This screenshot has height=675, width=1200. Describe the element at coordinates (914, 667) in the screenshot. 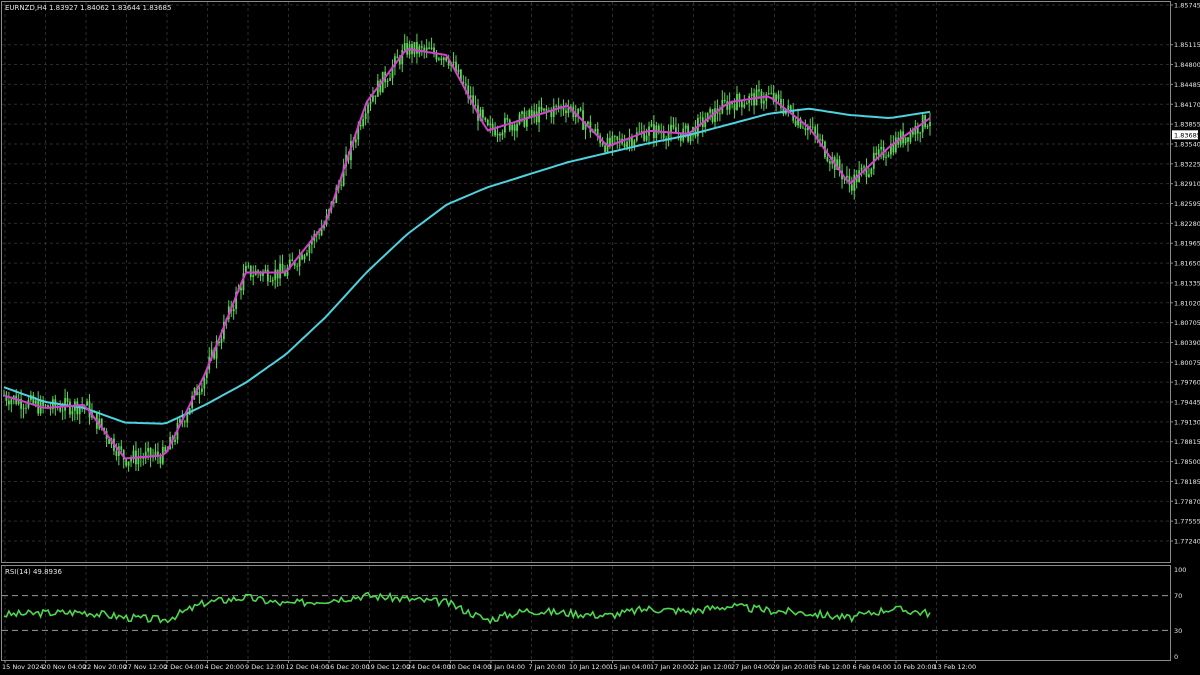

I see `time-axis-label: 10 Feb 20:00` at that location.